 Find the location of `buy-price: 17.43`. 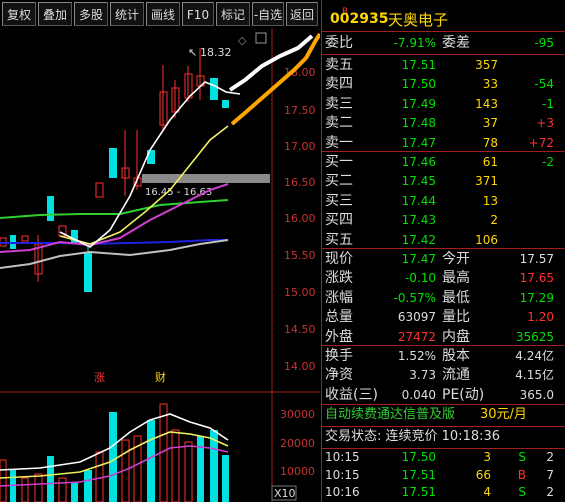

buy-price: 17.43 is located at coordinates (418, 220).